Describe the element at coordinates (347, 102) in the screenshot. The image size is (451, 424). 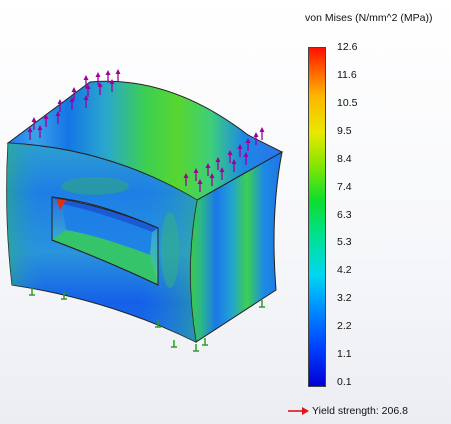
I see `legend-tick-label: 10.5` at that location.